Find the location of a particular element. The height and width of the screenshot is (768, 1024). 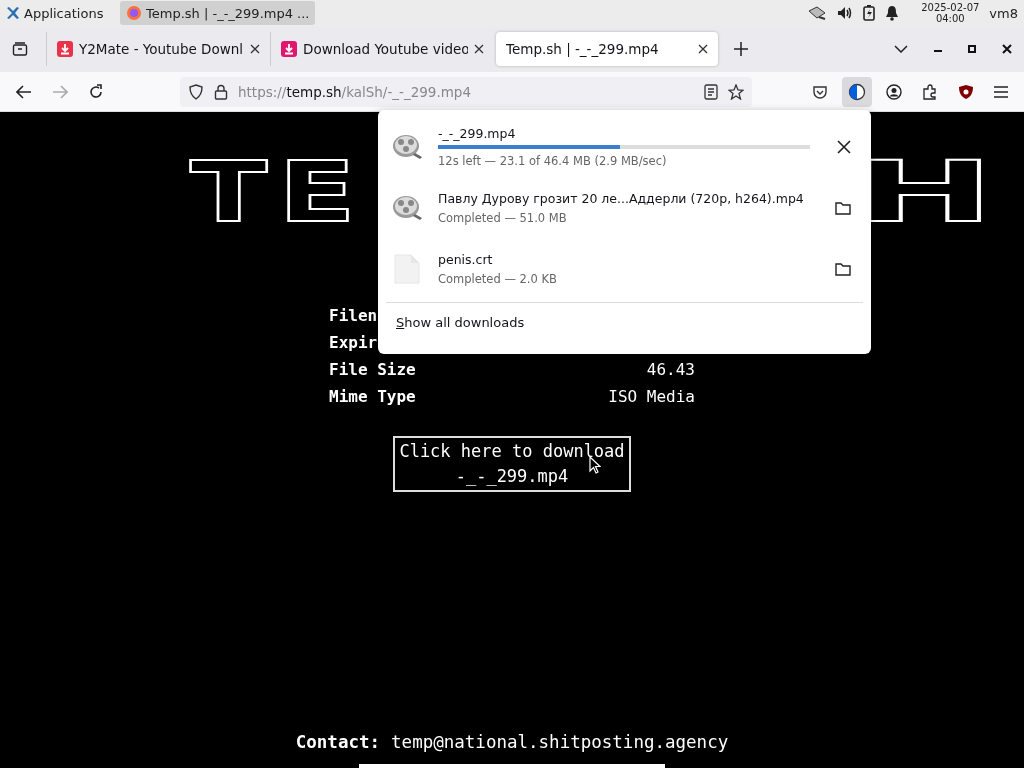

puzzle-piece-icon is located at coordinates (930, 91).